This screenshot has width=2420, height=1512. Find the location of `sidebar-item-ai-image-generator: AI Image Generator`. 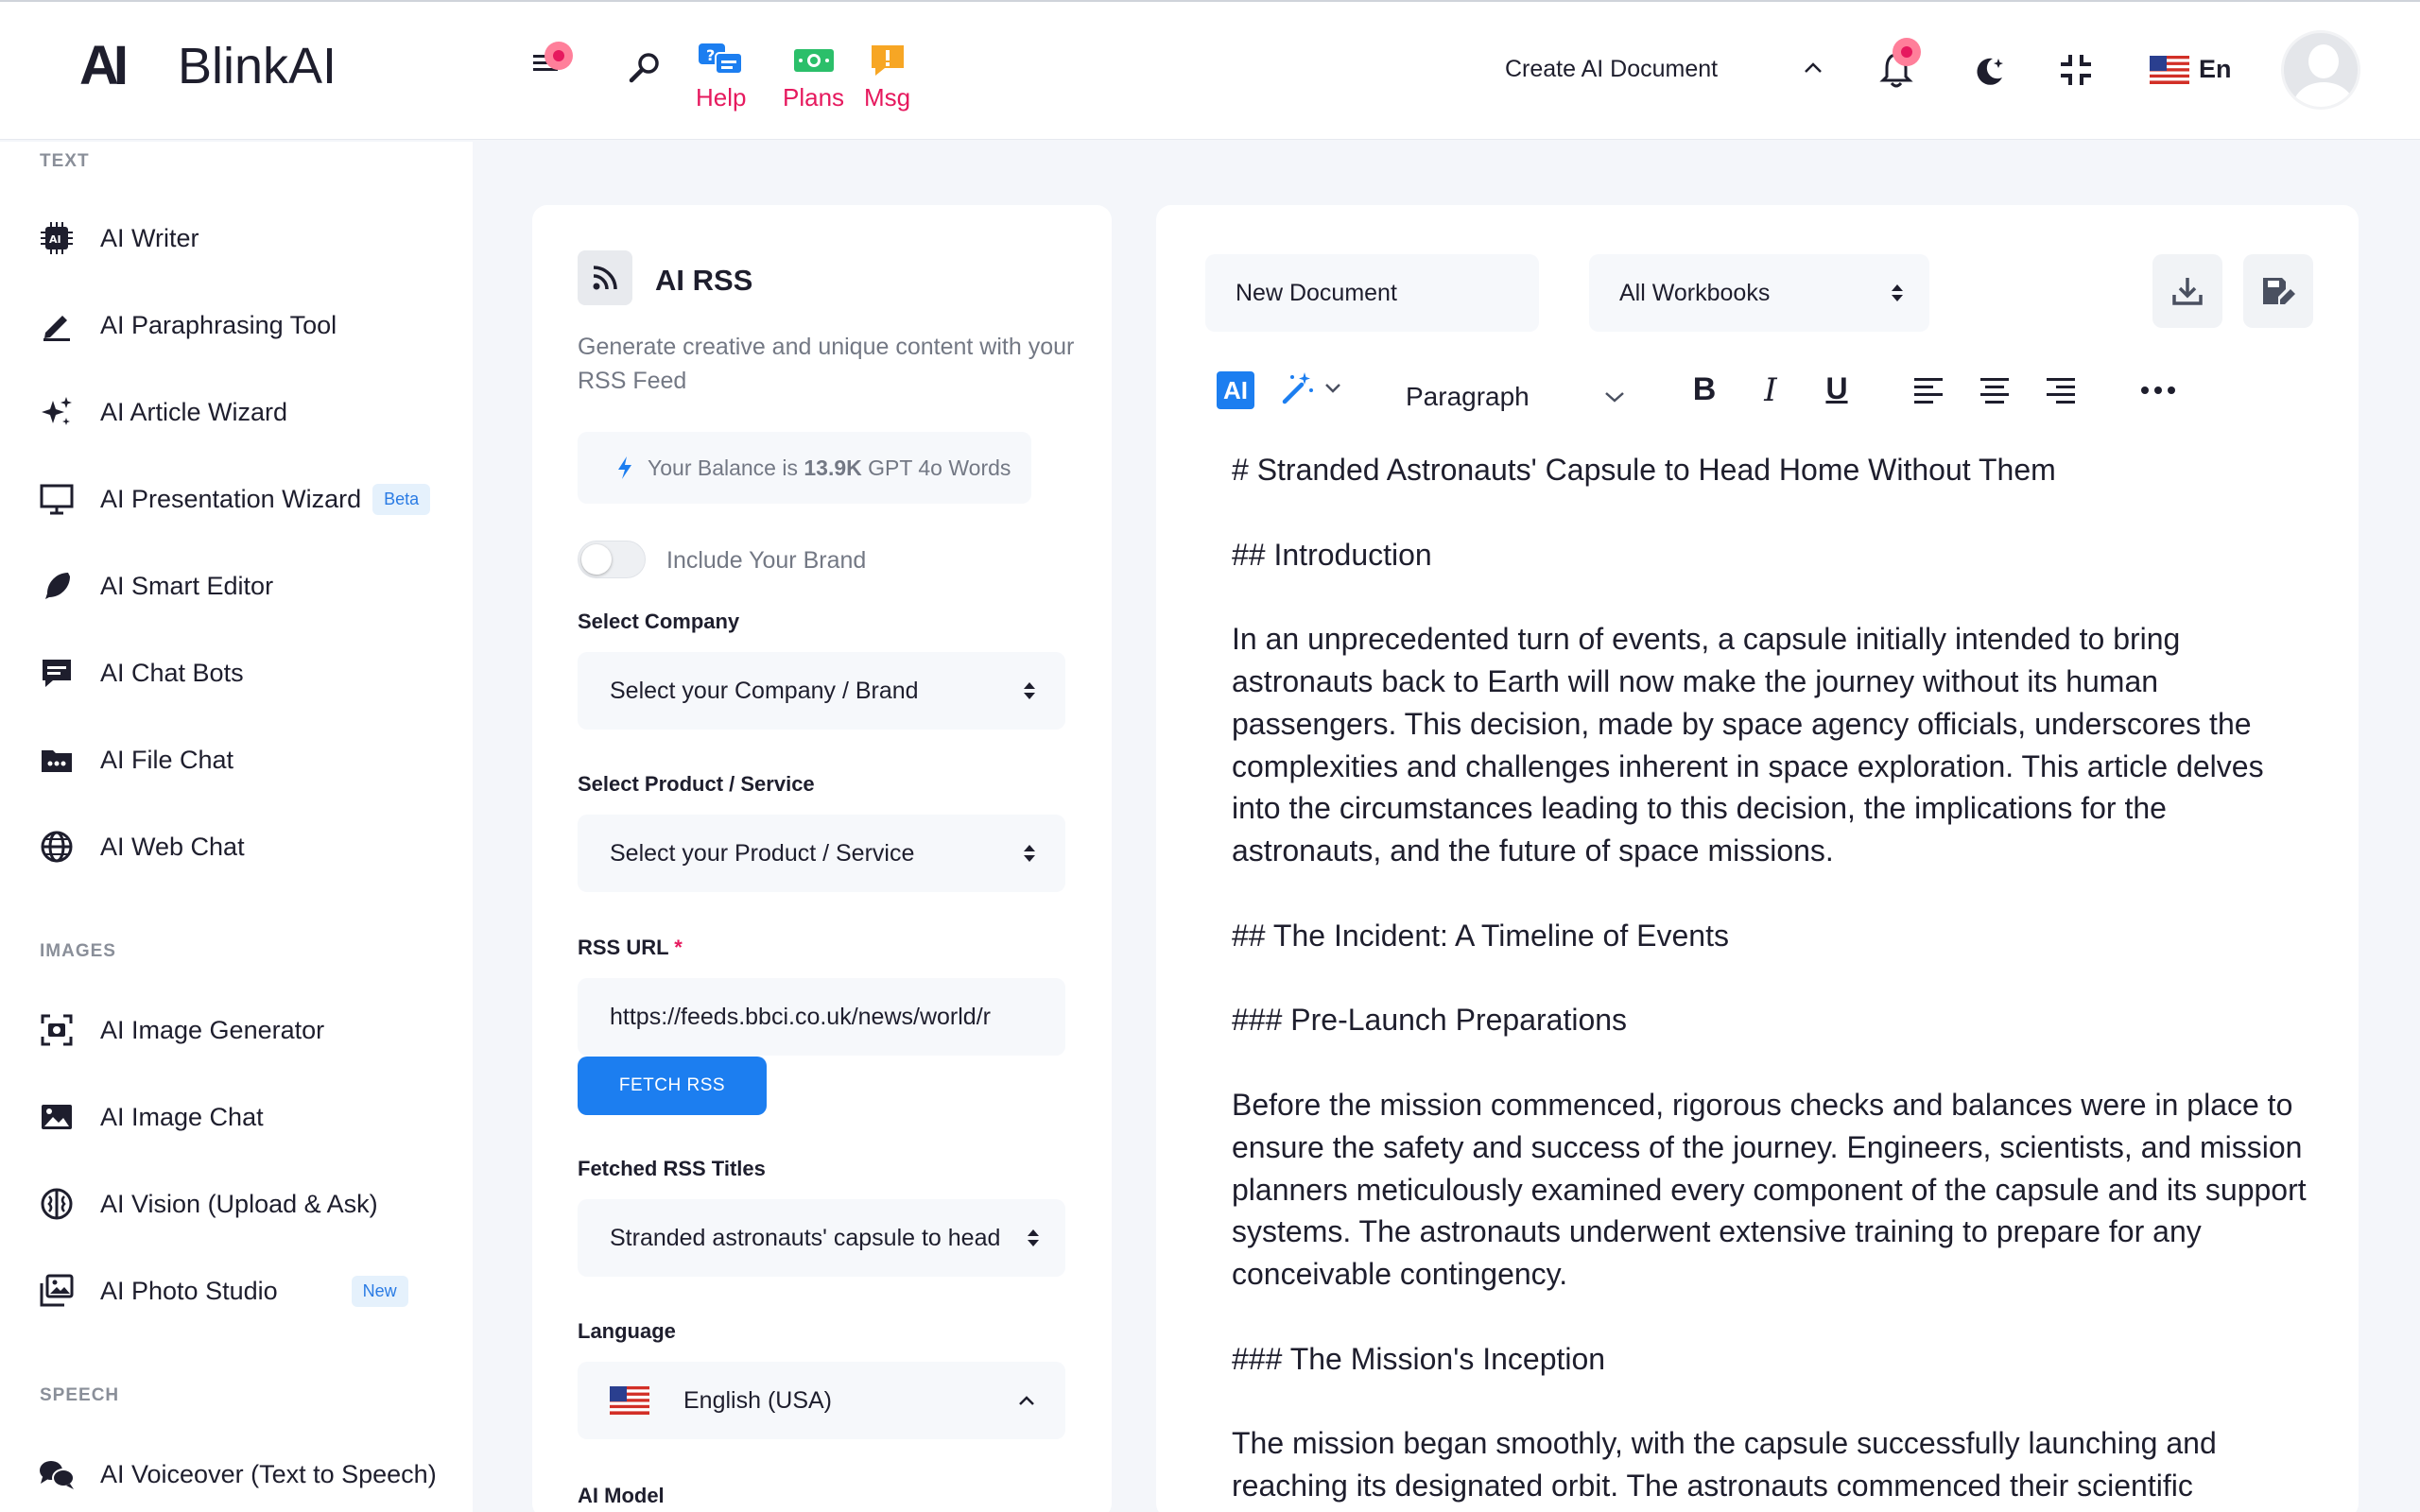

sidebar-item-ai-image-generator: AI Image Generator is located at coordinates (181, 1030).